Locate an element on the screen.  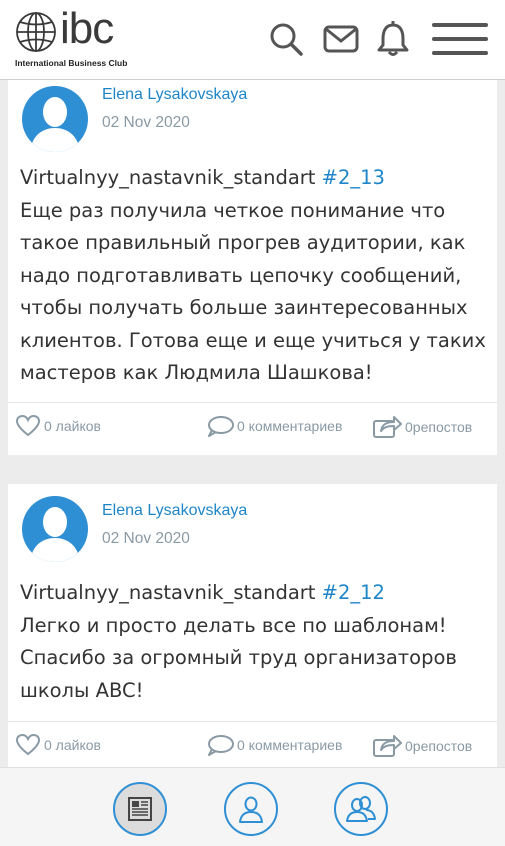
post-line: Еще раз получила четкое понимание что is located at coordinates (233, 210).